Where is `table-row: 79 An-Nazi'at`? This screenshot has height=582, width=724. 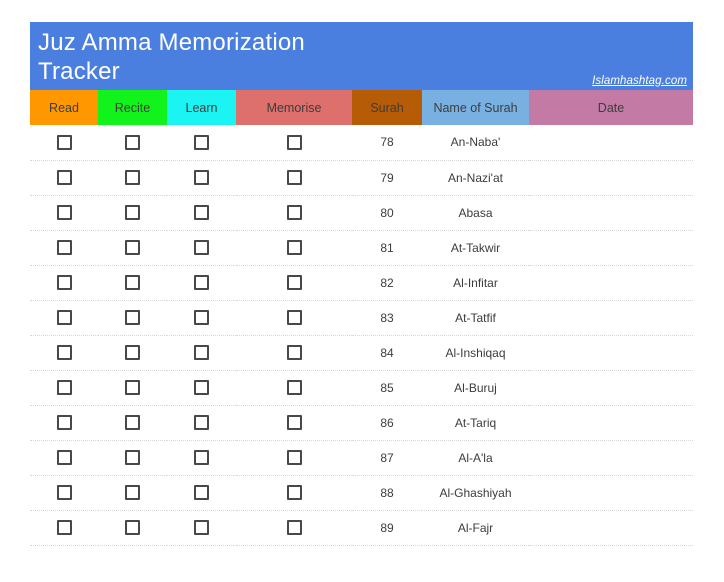
table-row: 79 An-Nazi'at is located at coordinates (361, 178).